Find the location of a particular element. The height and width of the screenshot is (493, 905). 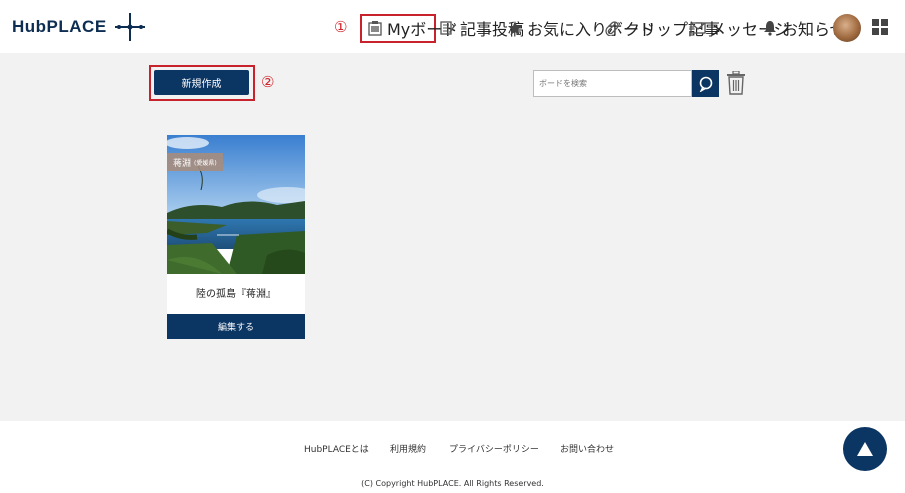

search-button is located at coordinates (705, 83).